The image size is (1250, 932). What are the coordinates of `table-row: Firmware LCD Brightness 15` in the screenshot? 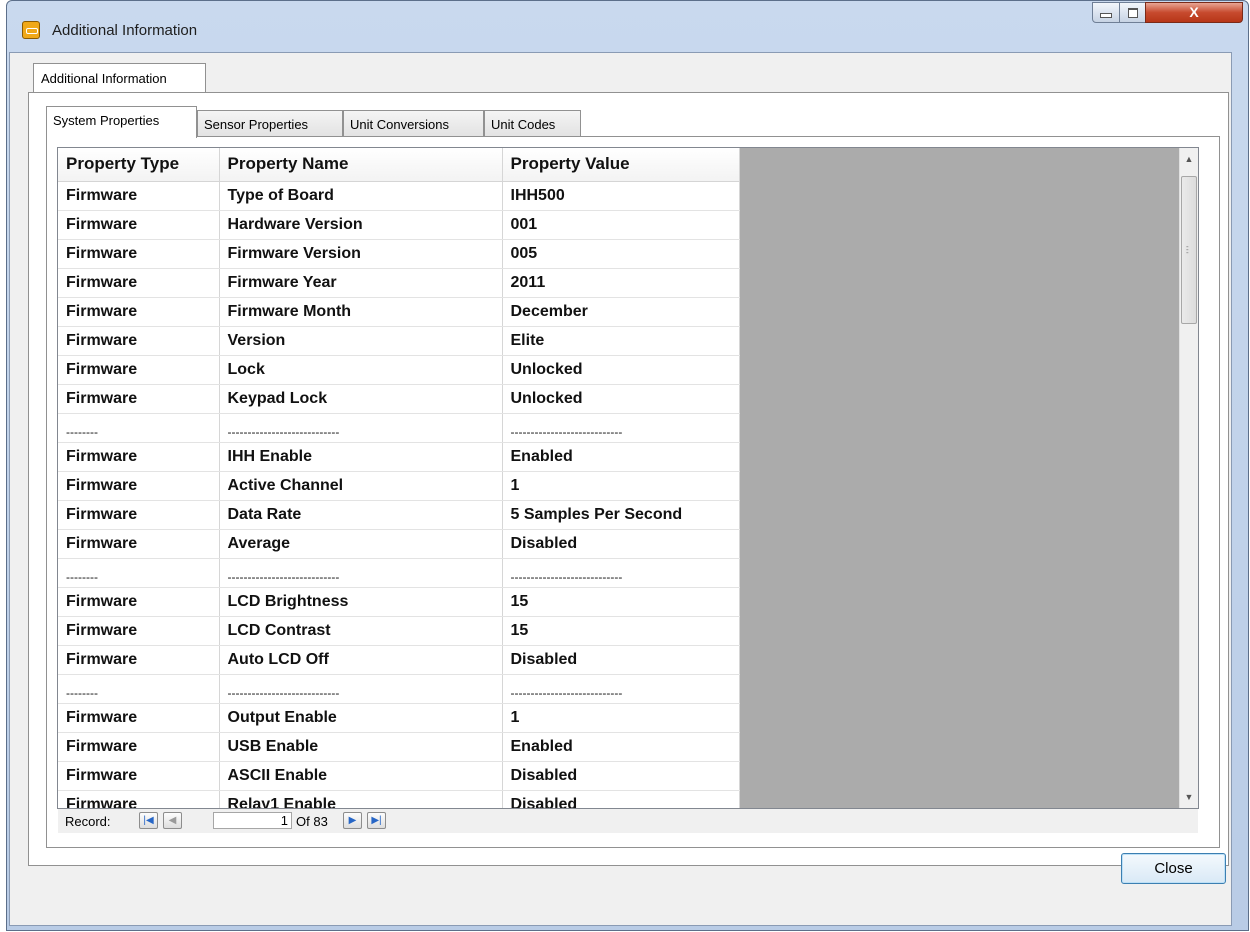 It's located at (399, 602).